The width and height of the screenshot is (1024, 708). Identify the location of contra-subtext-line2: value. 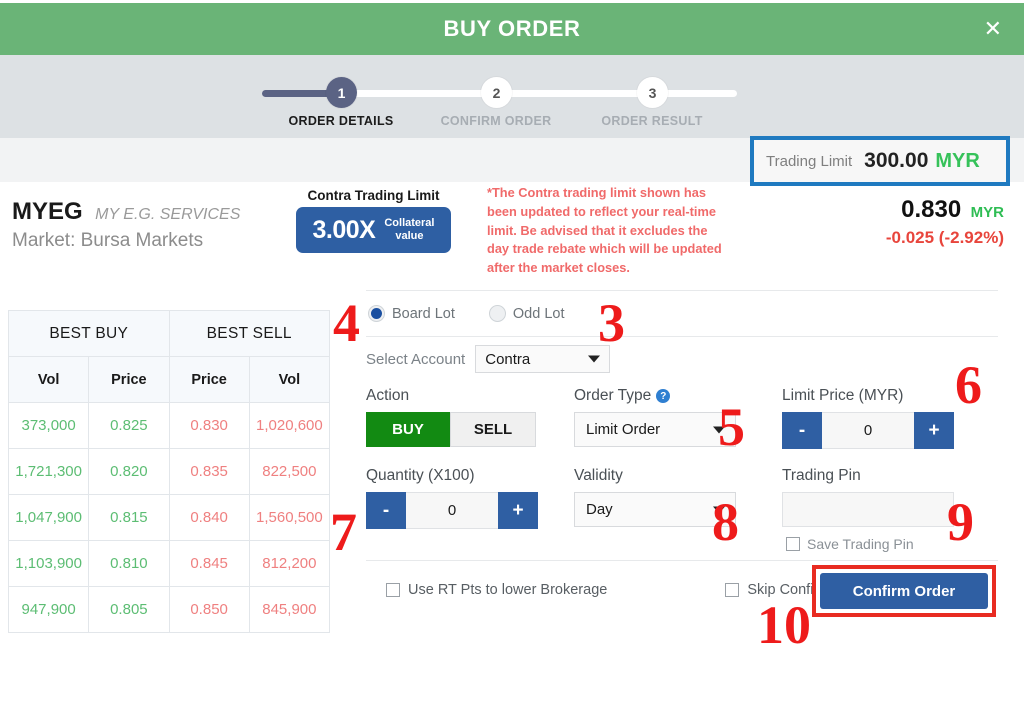
(409, 236).